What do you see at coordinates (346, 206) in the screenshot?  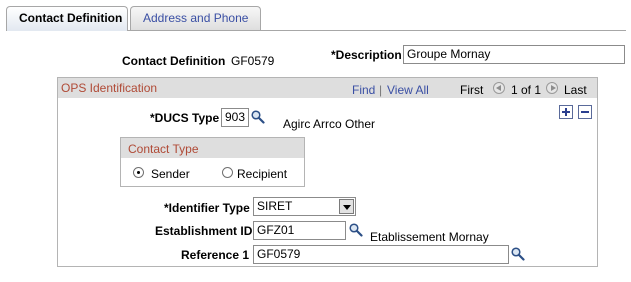 I see `dropdown-arrow-icon` at bounding box center [346, 206].